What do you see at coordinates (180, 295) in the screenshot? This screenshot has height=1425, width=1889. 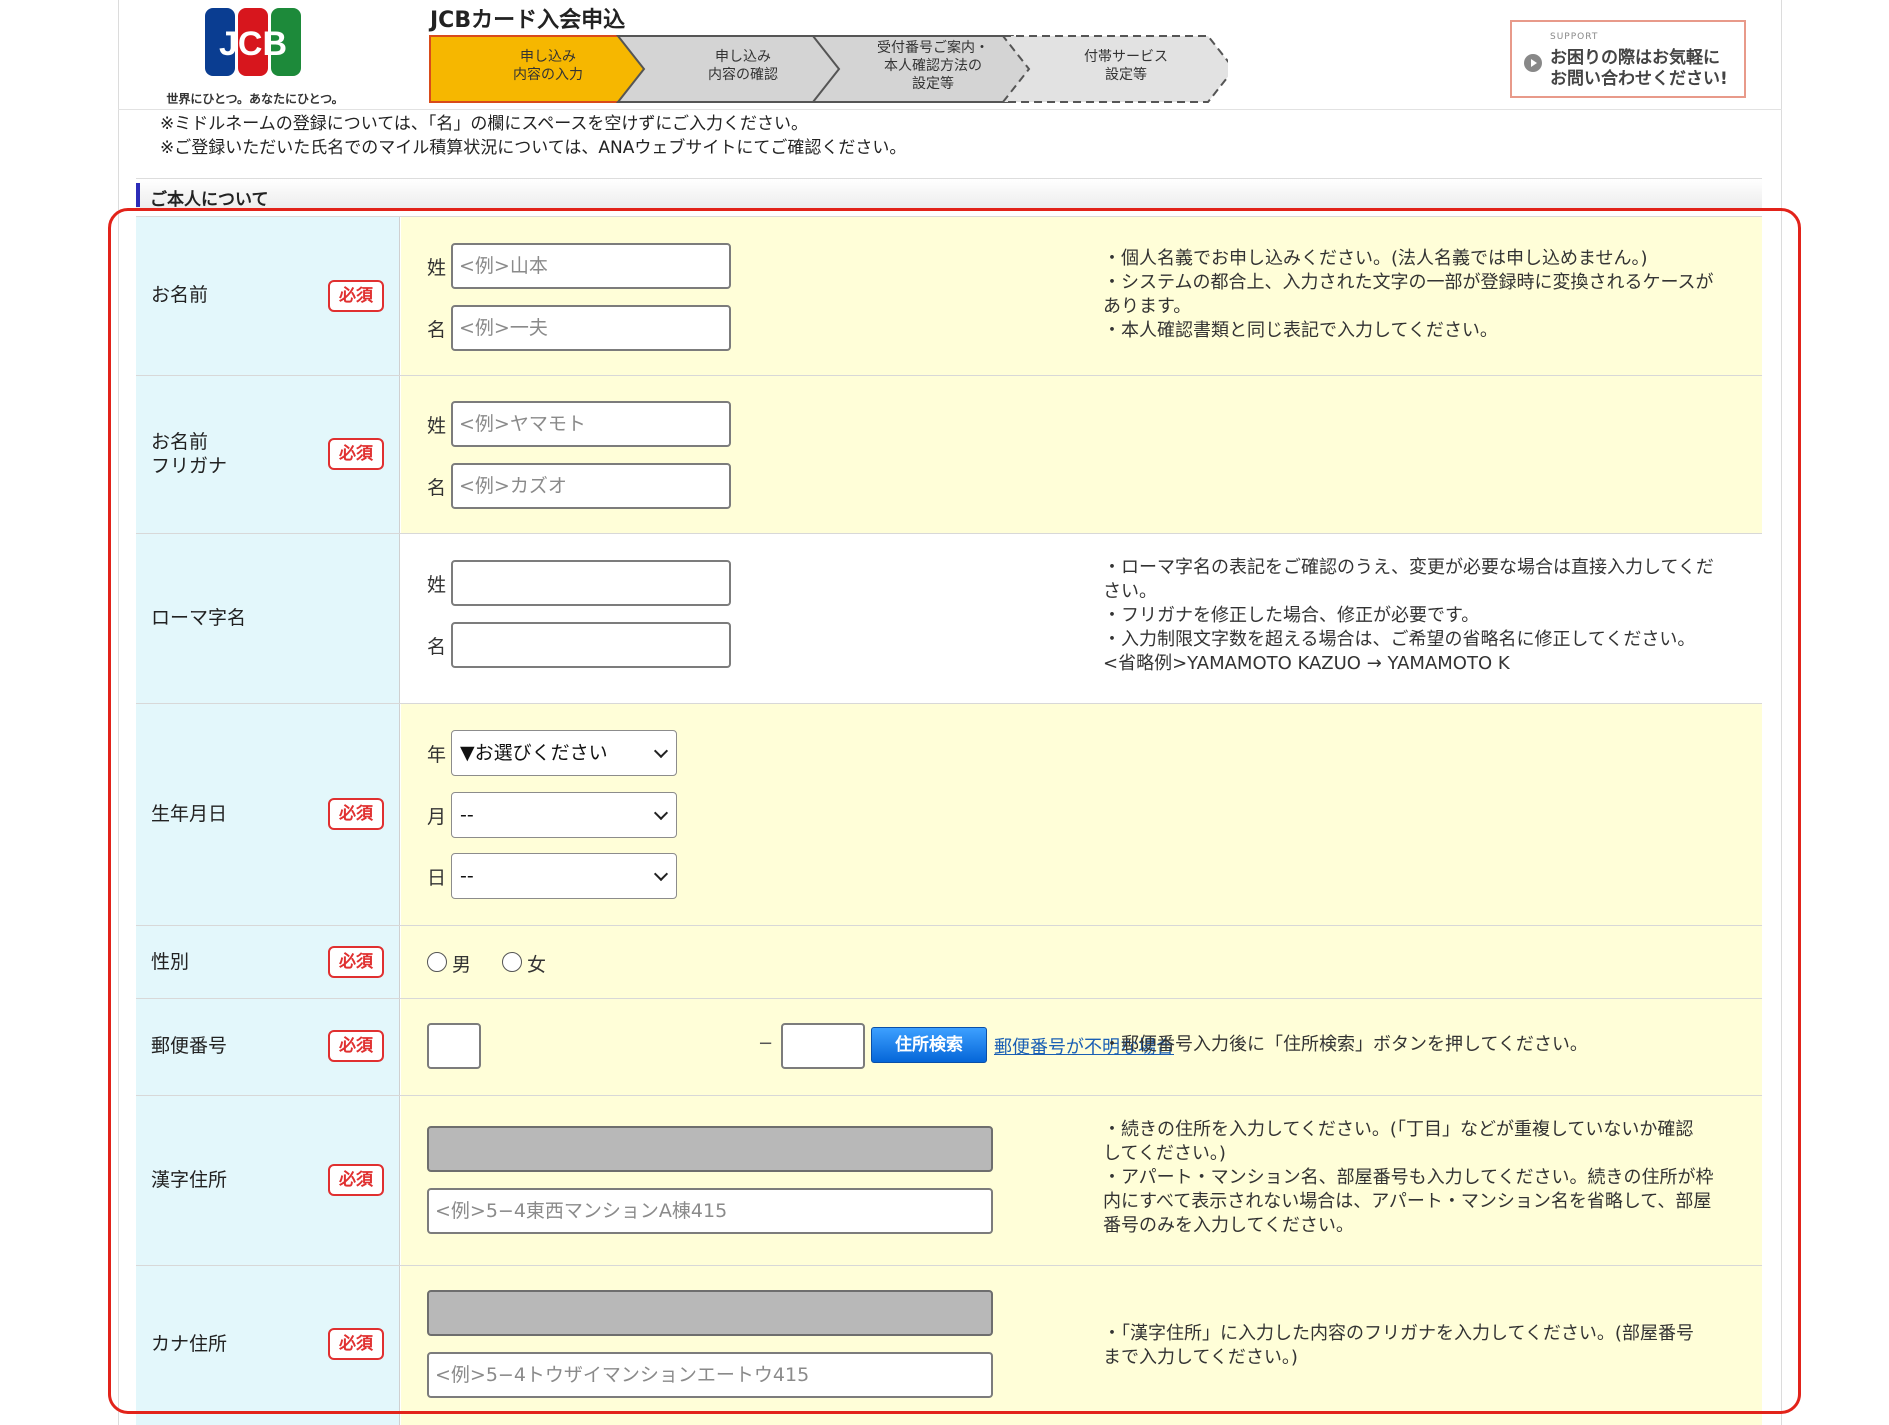 I see `field-label-name: お名前` at bounding box center [180, 295].